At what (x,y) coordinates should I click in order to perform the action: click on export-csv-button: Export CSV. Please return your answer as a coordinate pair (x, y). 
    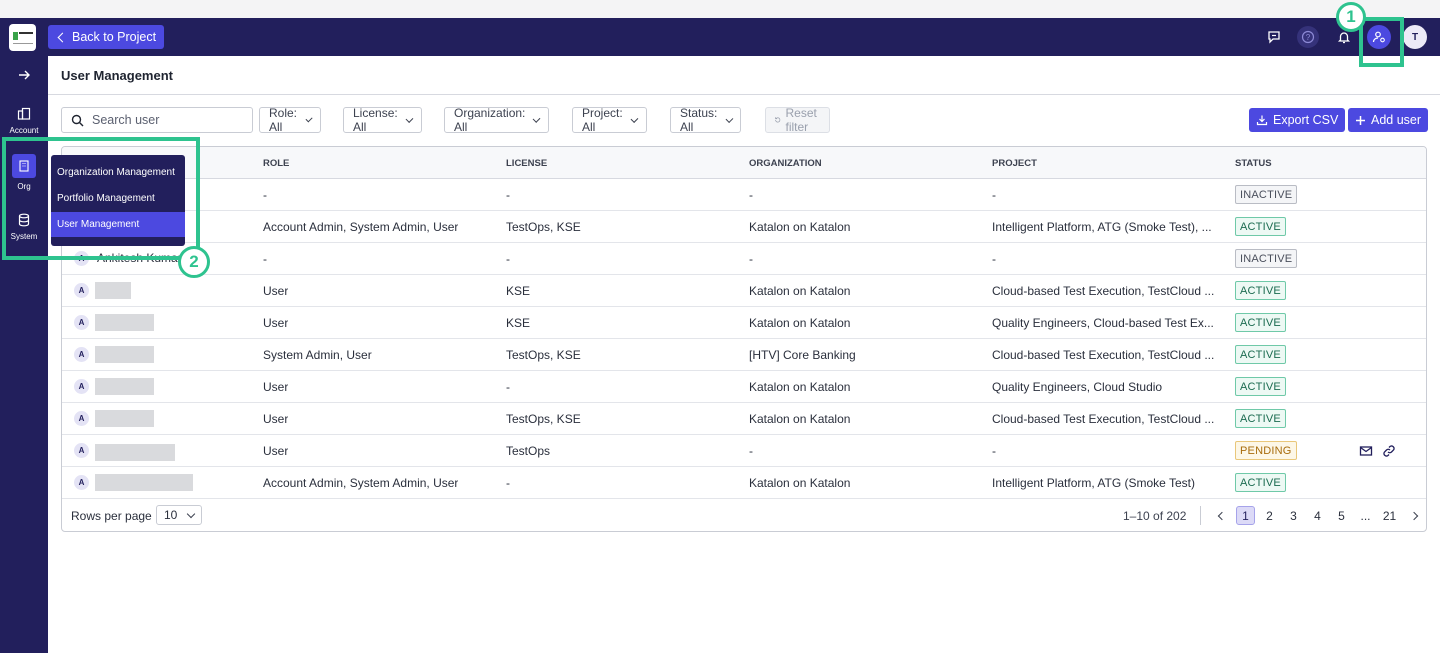
    Looking at the image, I should click on (1297, 120).